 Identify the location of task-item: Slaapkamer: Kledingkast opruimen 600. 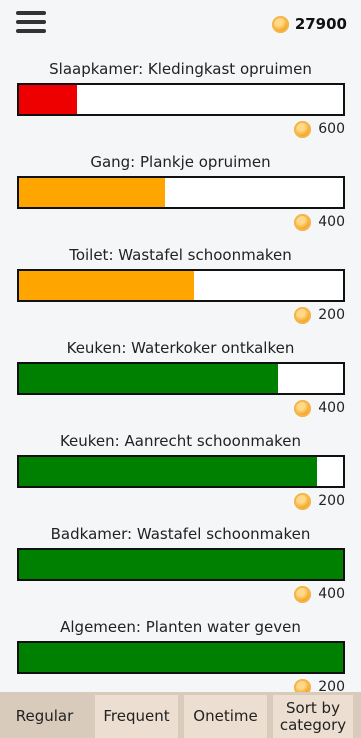
(180, 102).